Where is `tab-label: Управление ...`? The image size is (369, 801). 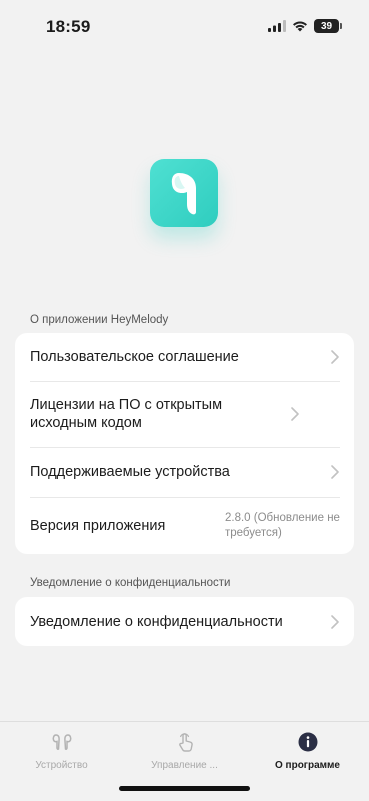 tab-label: Управление ... is located at coordinates (184, 765).